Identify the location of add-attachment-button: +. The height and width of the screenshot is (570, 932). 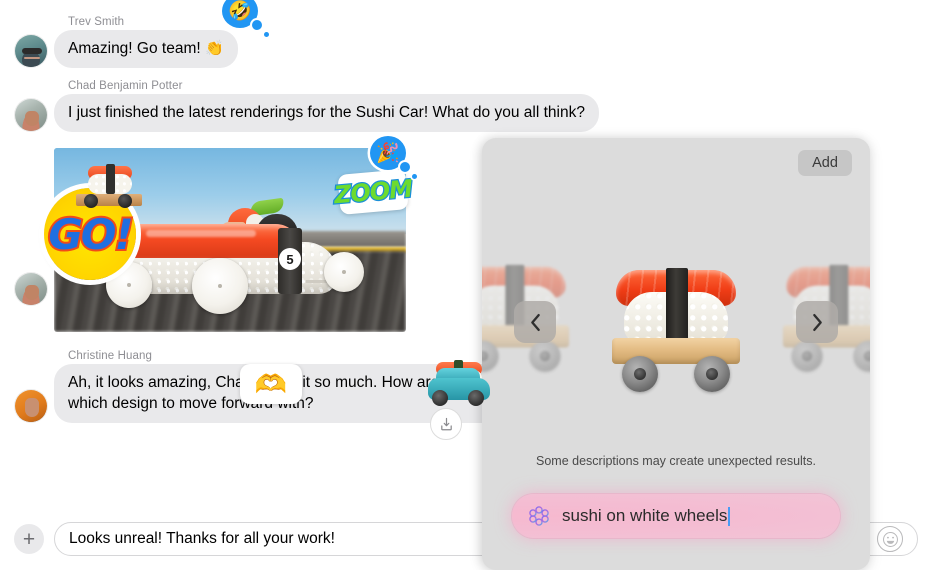
(29, 539).